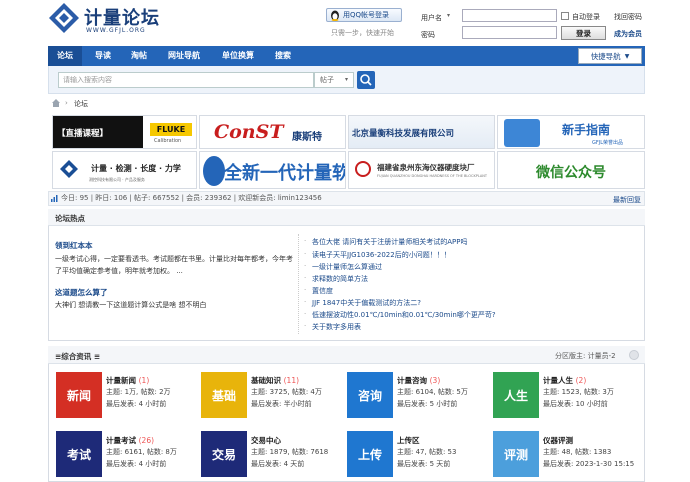  I want to click on nav-item-collections: 淘帖, so click(139, 56).